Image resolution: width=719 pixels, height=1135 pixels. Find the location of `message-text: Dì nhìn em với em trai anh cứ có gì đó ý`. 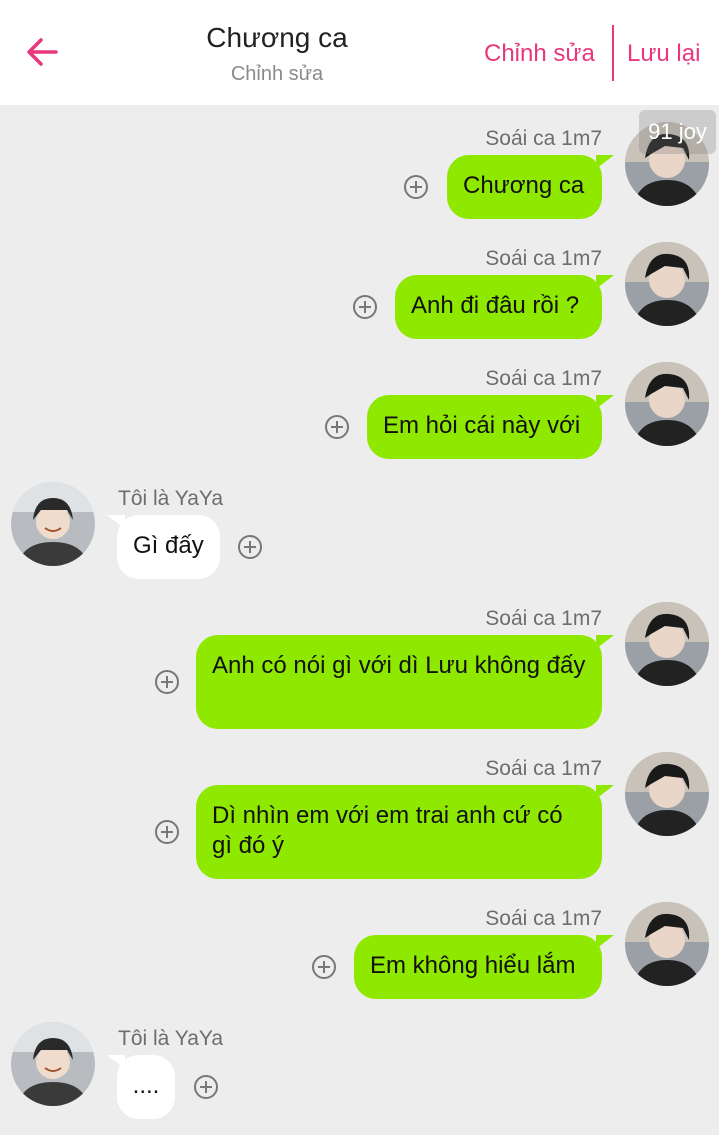

message-text: Dì nhìn em với em trai anh cứ có gì đó ý is located at coordinates (387, 830).